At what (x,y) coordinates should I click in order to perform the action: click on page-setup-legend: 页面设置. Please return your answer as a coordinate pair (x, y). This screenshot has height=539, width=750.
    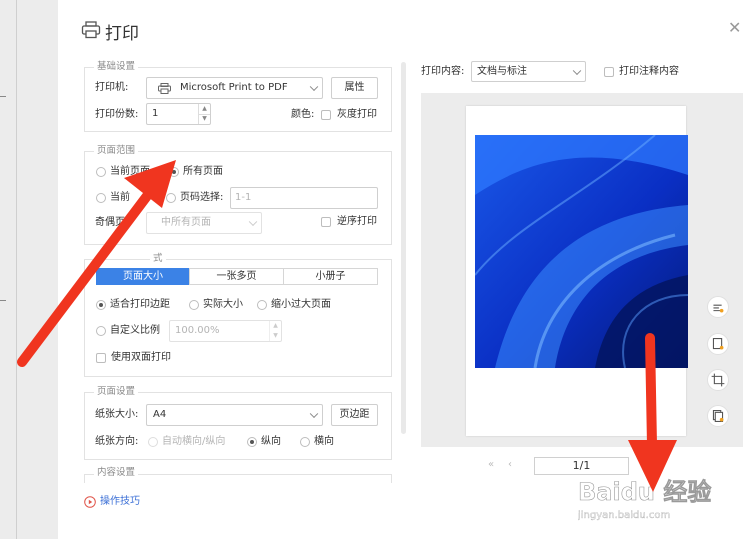
    Looking at the image, I should click on (116, 392).